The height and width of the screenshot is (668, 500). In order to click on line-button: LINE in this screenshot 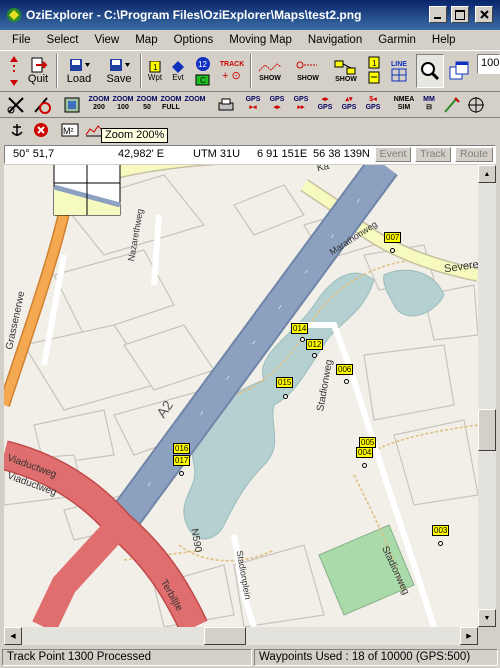, I will do `click(399, 71)`.